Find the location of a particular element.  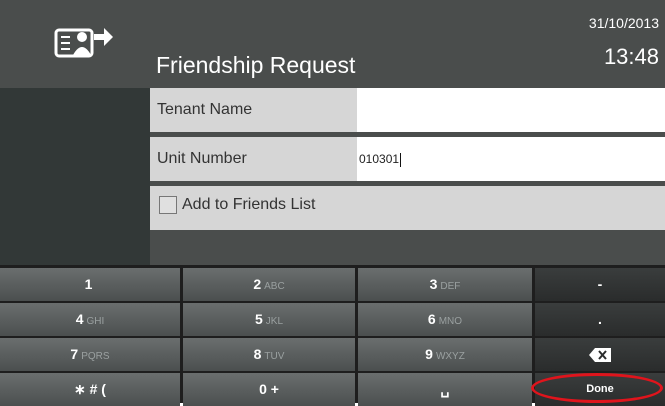

left-side-panel is located at coordinates (75, 176).